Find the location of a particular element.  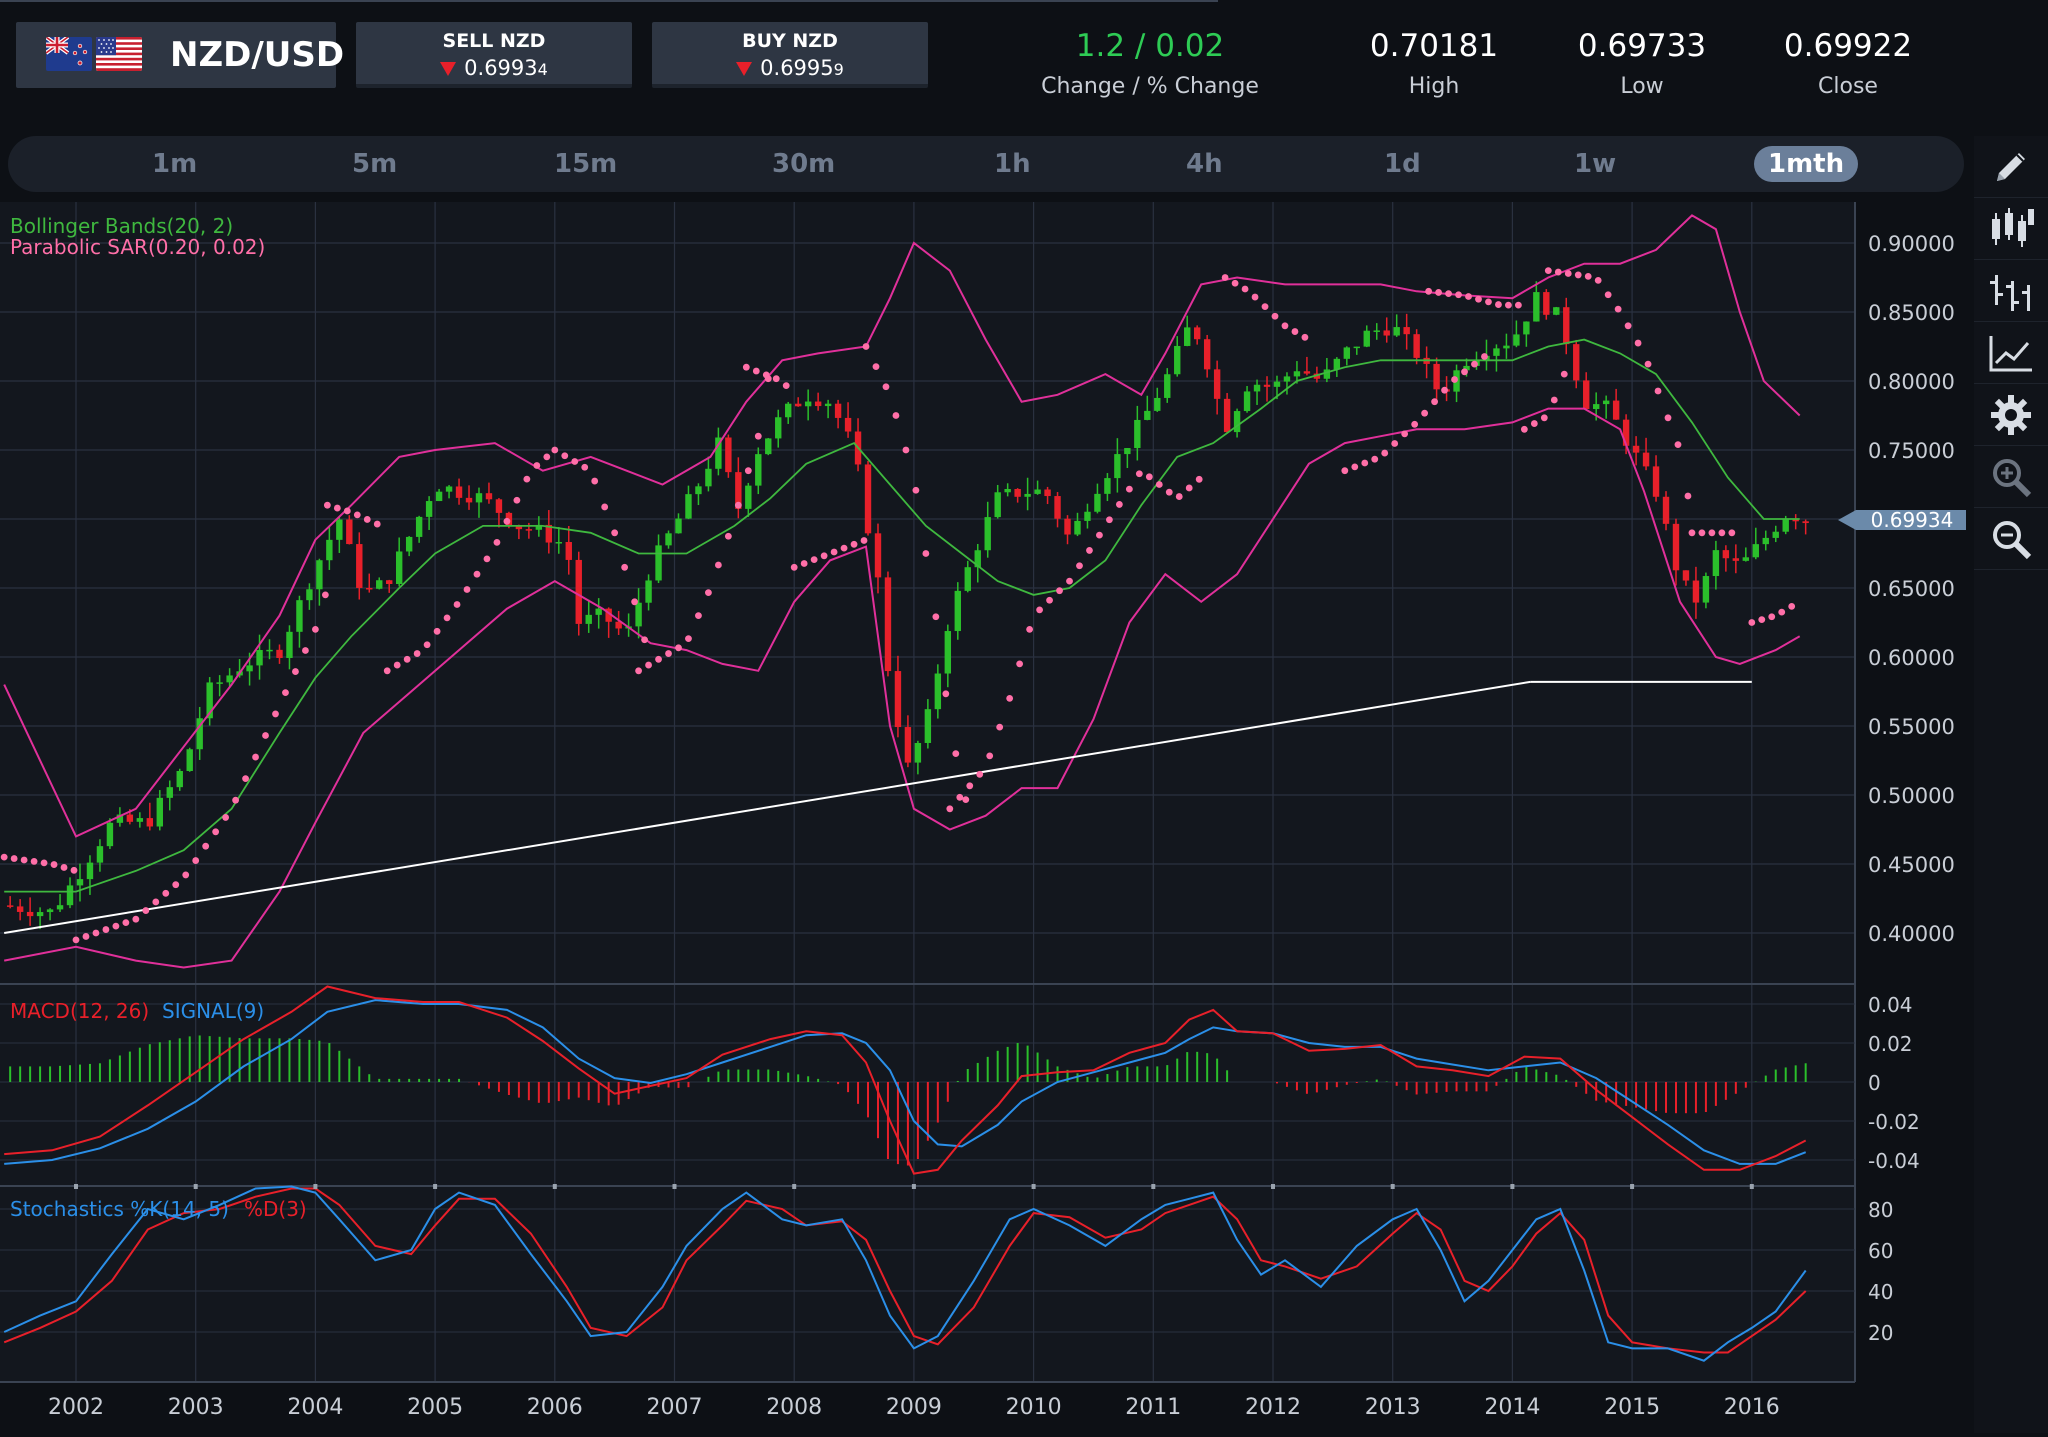

high-value: 0.70181 is located at coordinates (1434, 46).